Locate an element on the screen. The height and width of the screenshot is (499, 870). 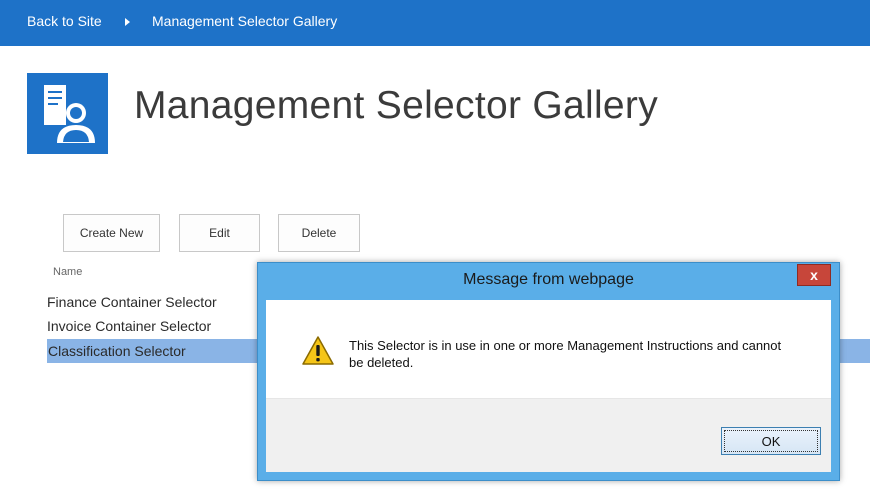
back-to-site-link: Back to Site is located at coordinates (64, 21).